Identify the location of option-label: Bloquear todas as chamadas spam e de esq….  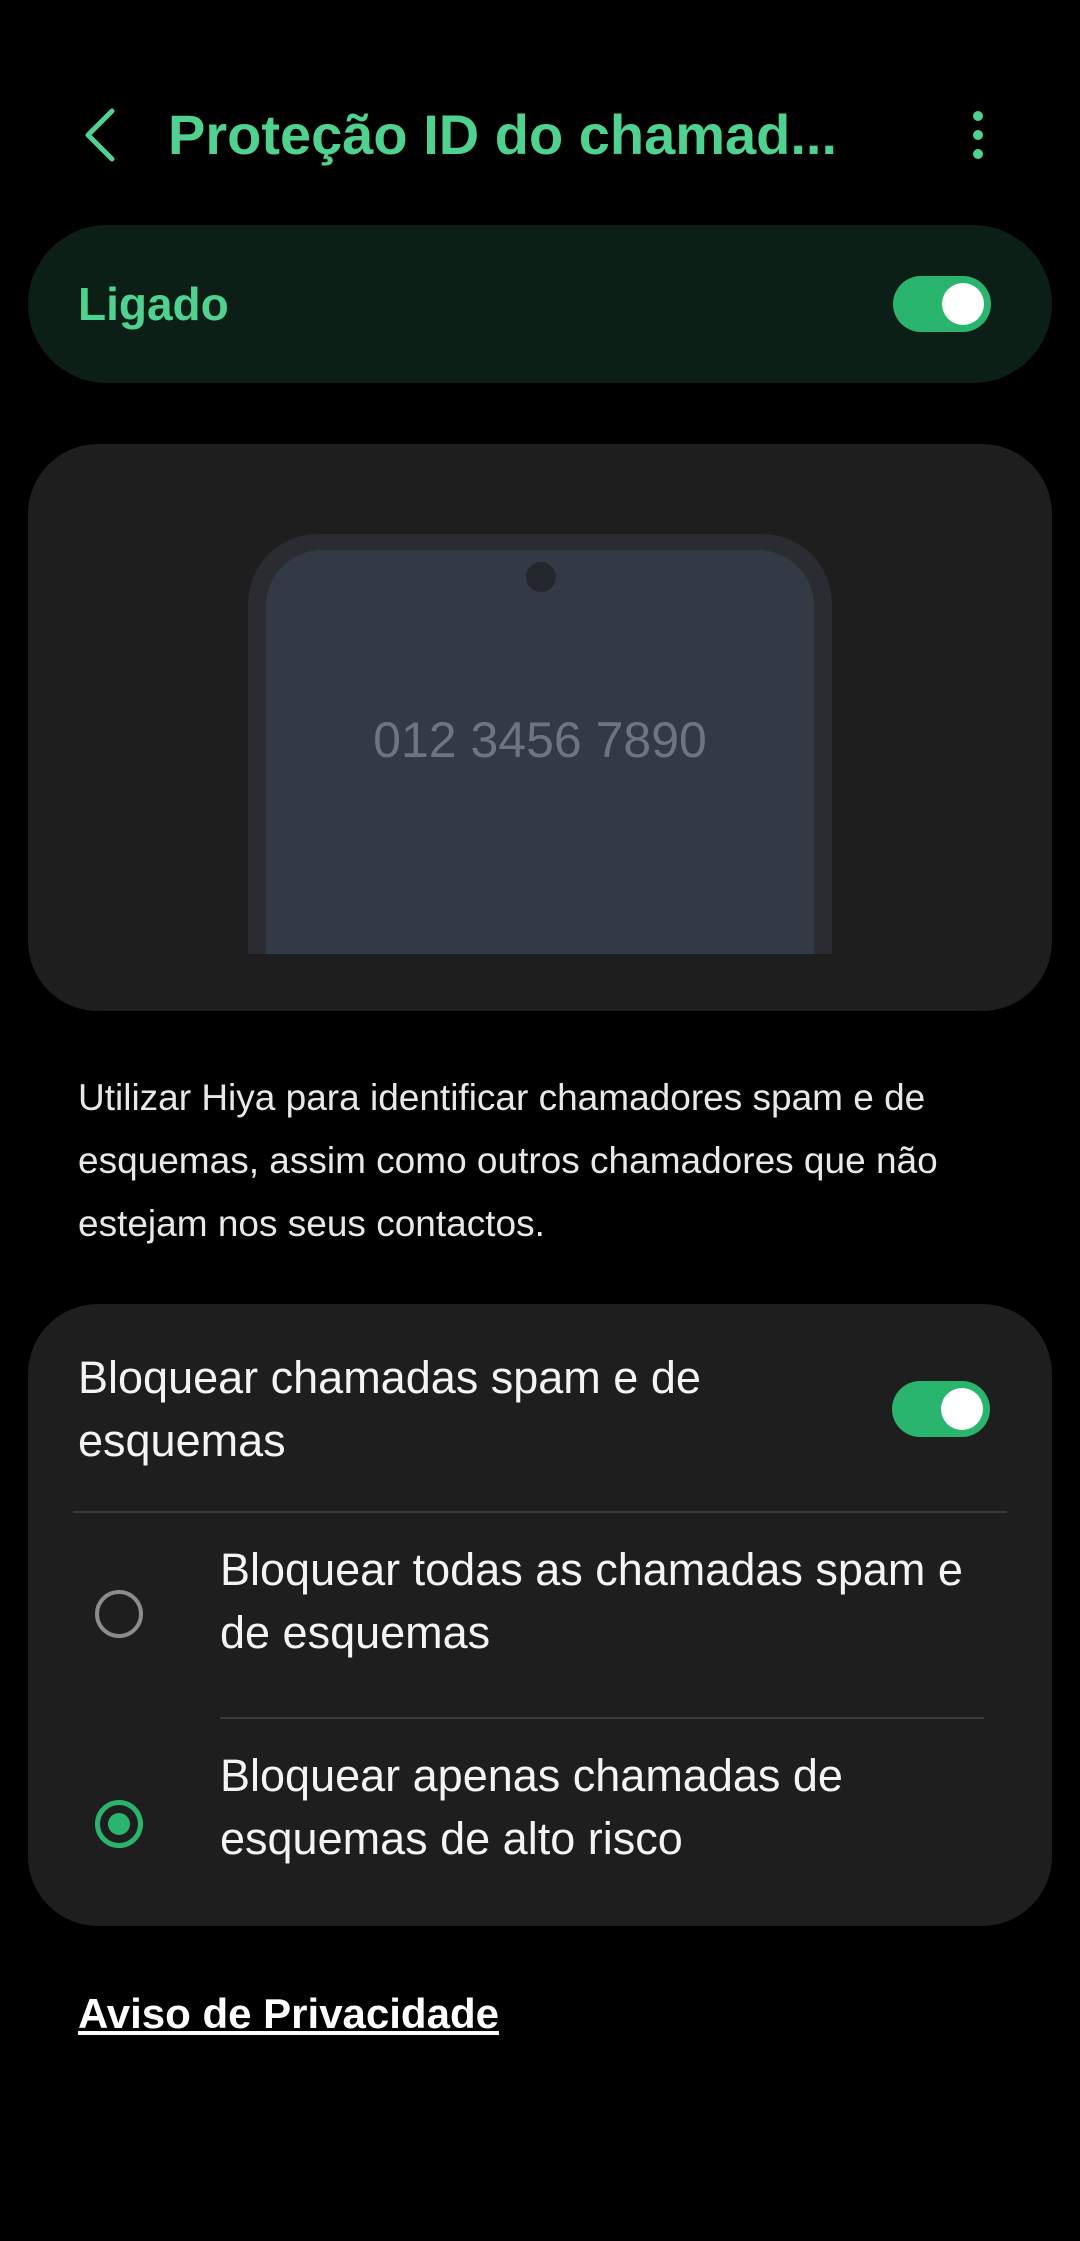
(591, 1601).